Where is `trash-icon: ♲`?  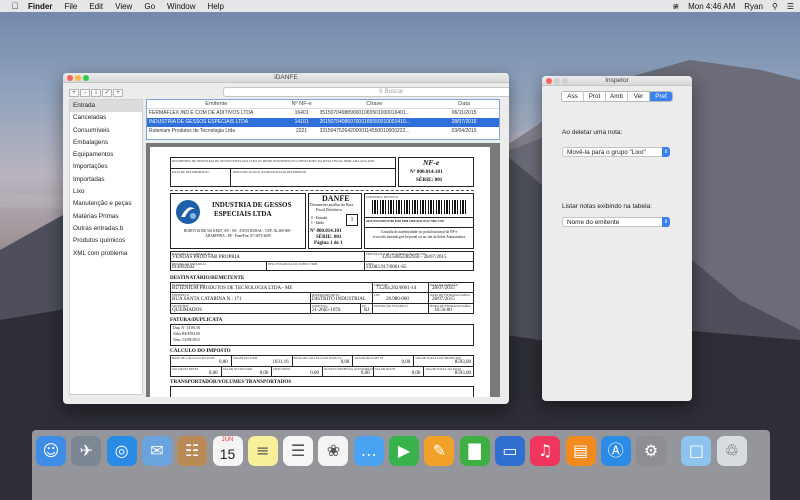
trash-icon: ♲ is located at coordinates (731, 451).